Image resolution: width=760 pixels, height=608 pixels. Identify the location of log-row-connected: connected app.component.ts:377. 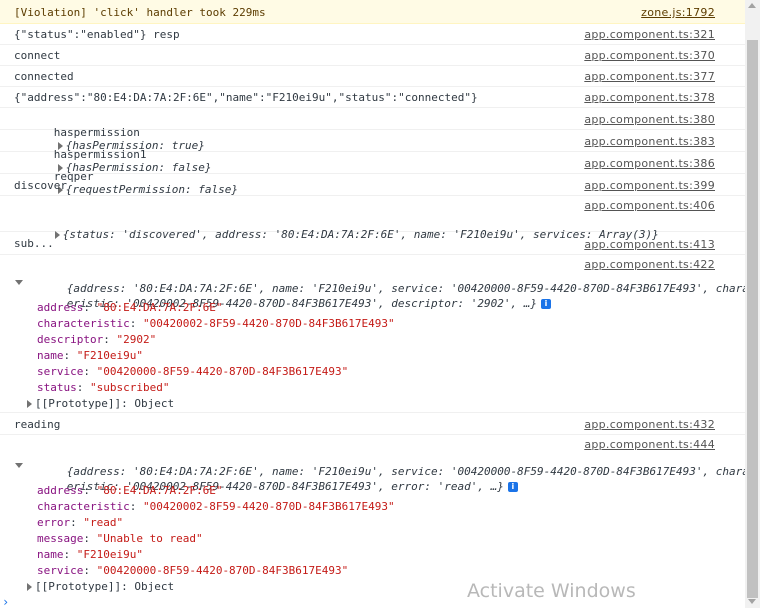
(372, 76).